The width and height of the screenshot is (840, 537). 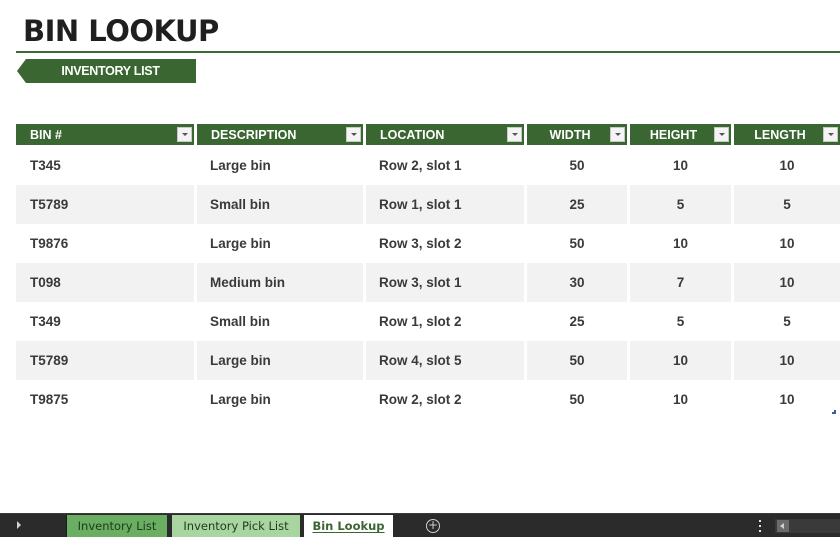 I want to click on column-header-length: LENGTH, so click(x=787, y=134).